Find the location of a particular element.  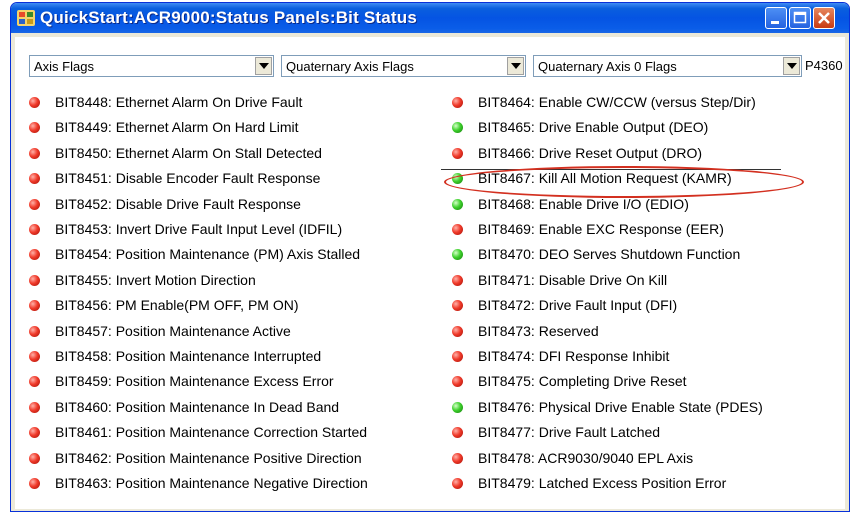

bit-row: BIT8455: Invert Motion Direction is located at coordinates (219, 281).